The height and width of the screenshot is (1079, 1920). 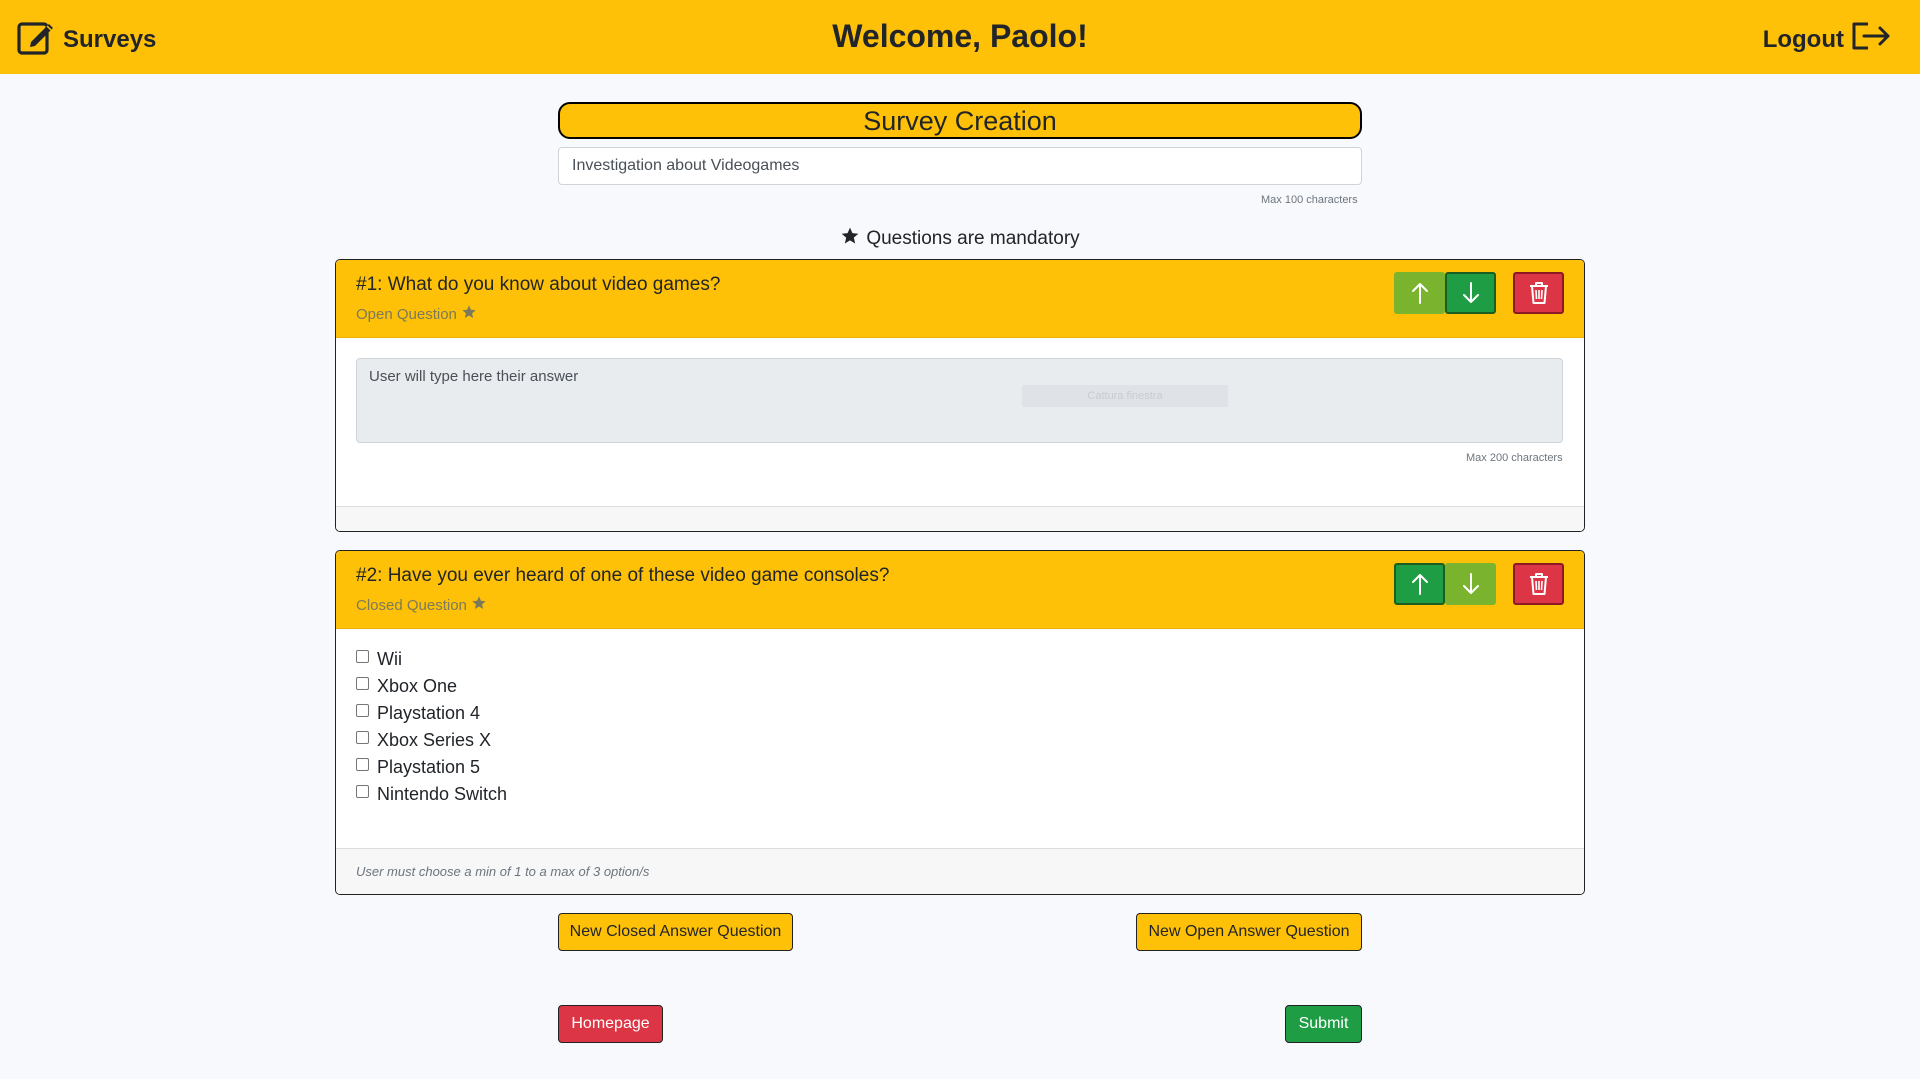 I want to click on pencil-square-icon, so click(x=36, y=39).